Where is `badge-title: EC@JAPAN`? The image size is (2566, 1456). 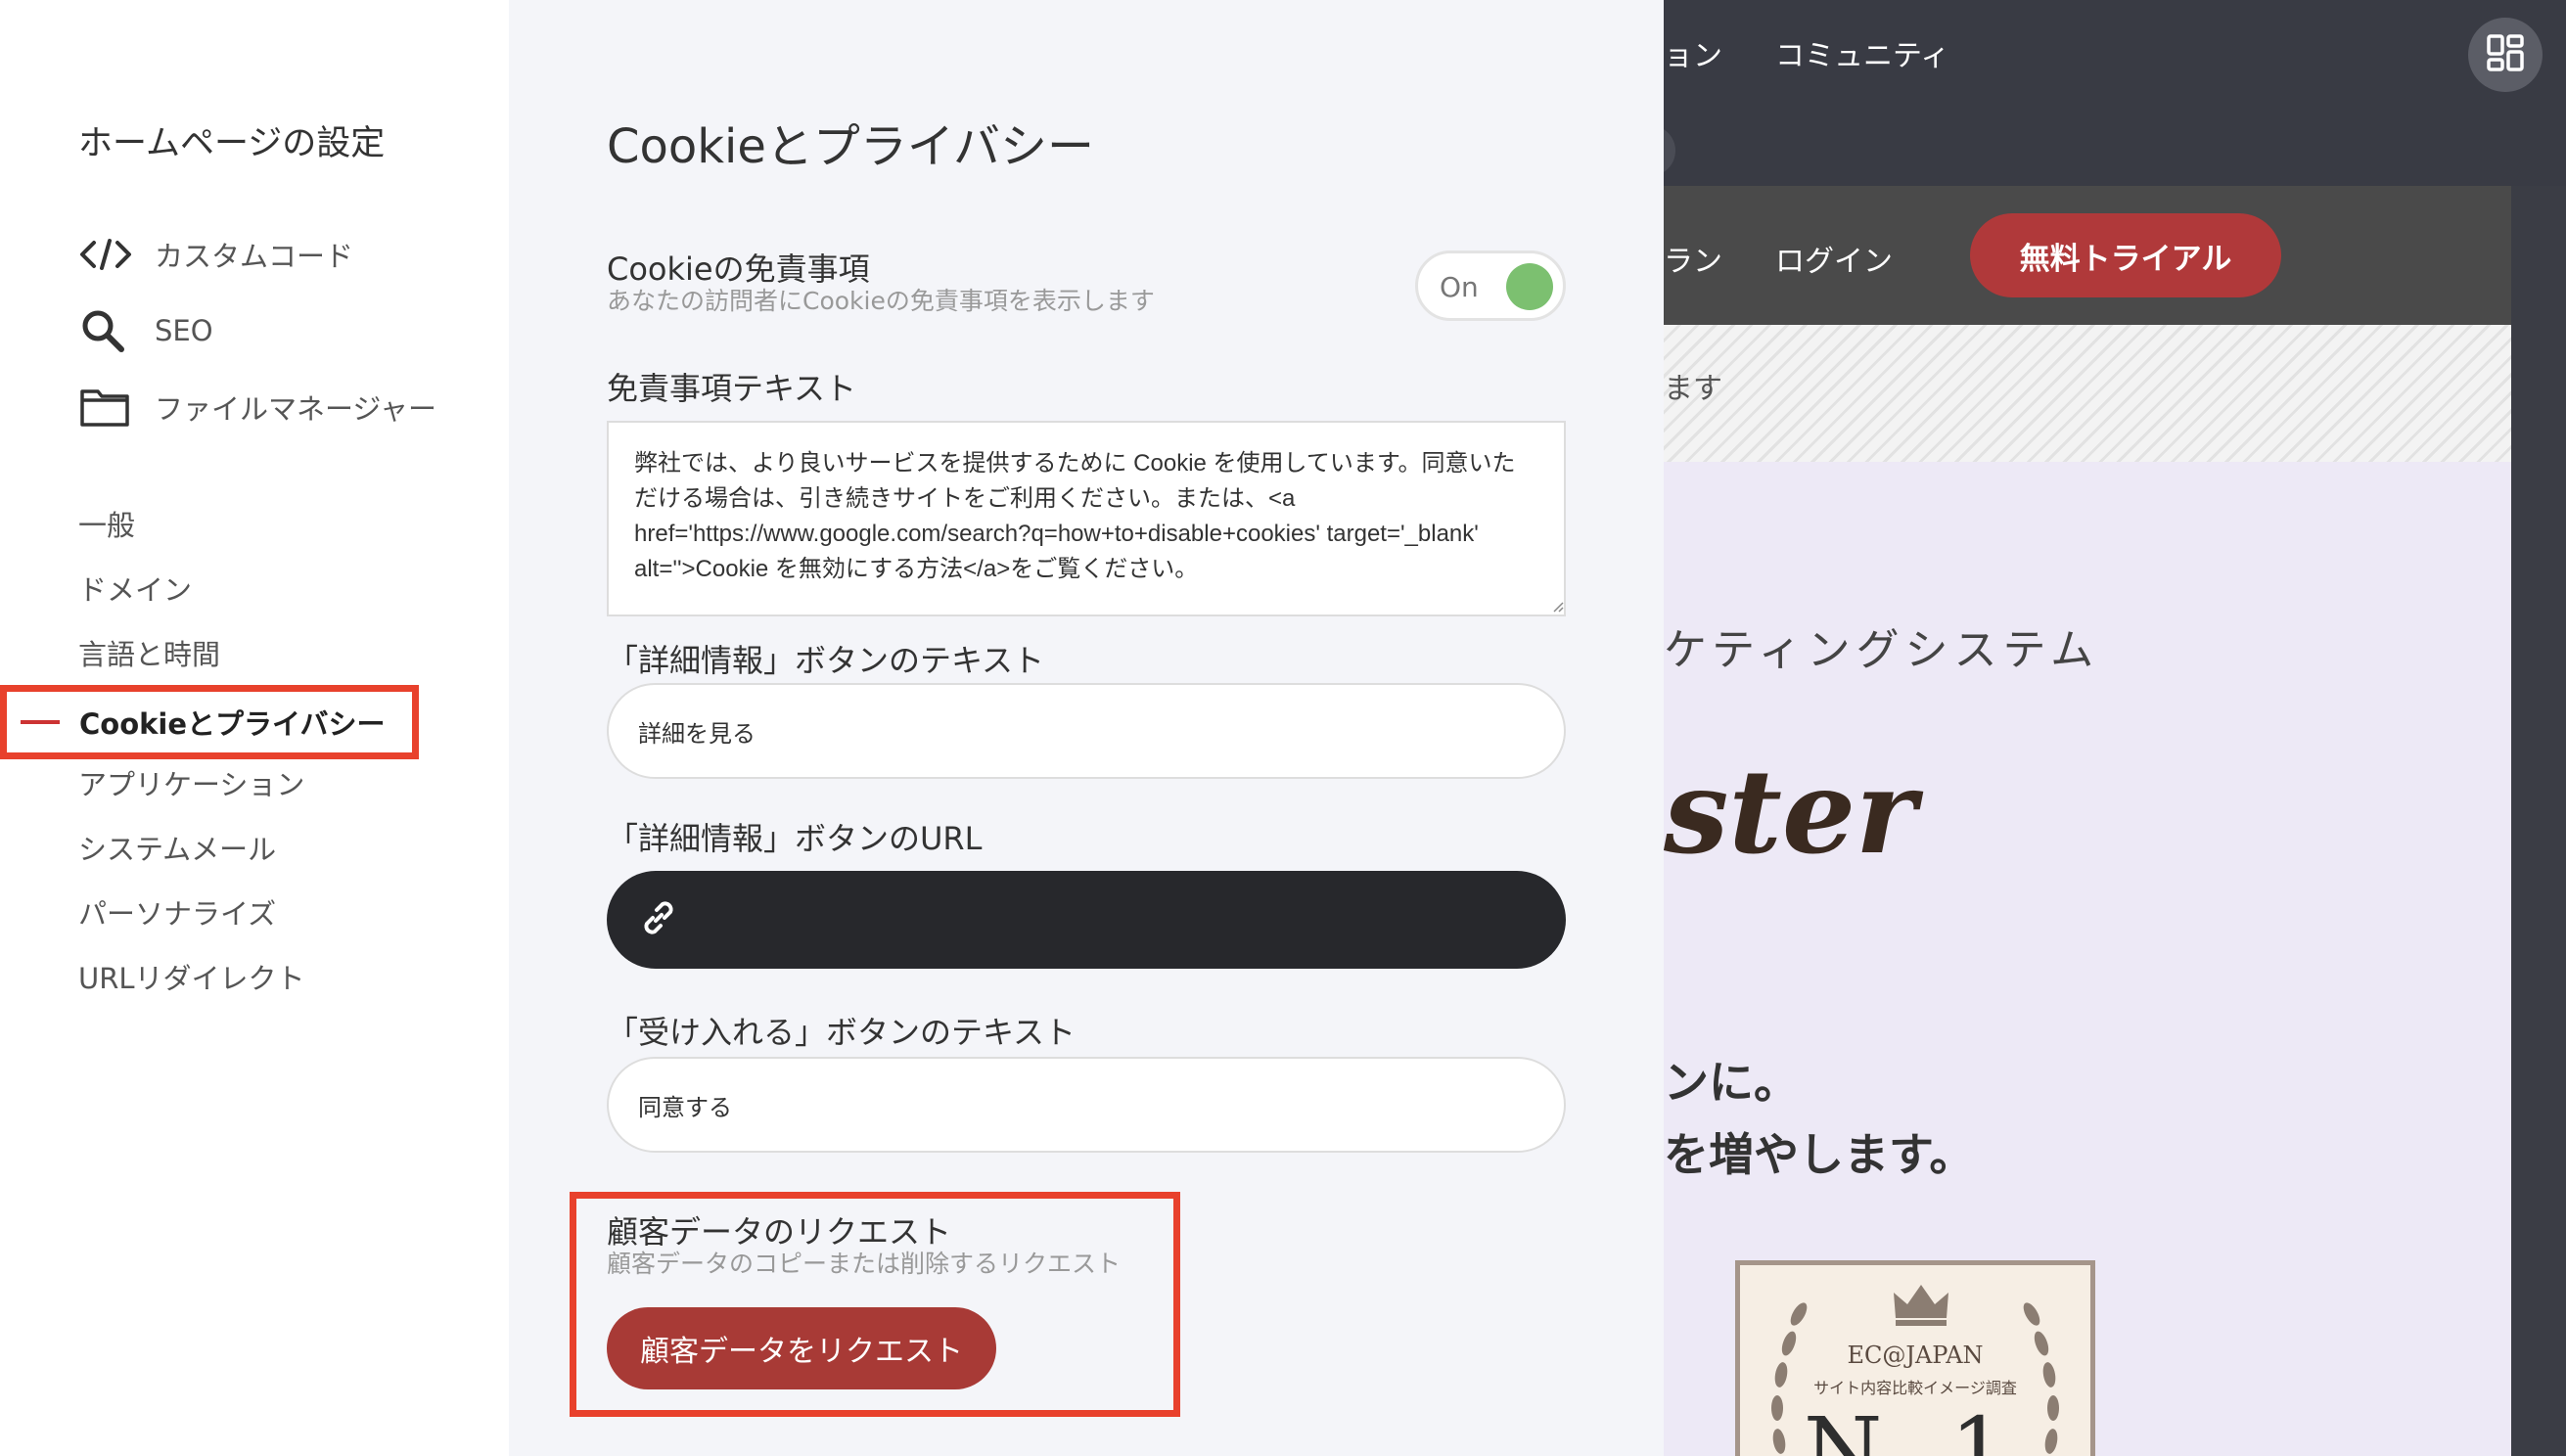
badge-title: EC@JAPAN is located at coordinates (1915, 1355).